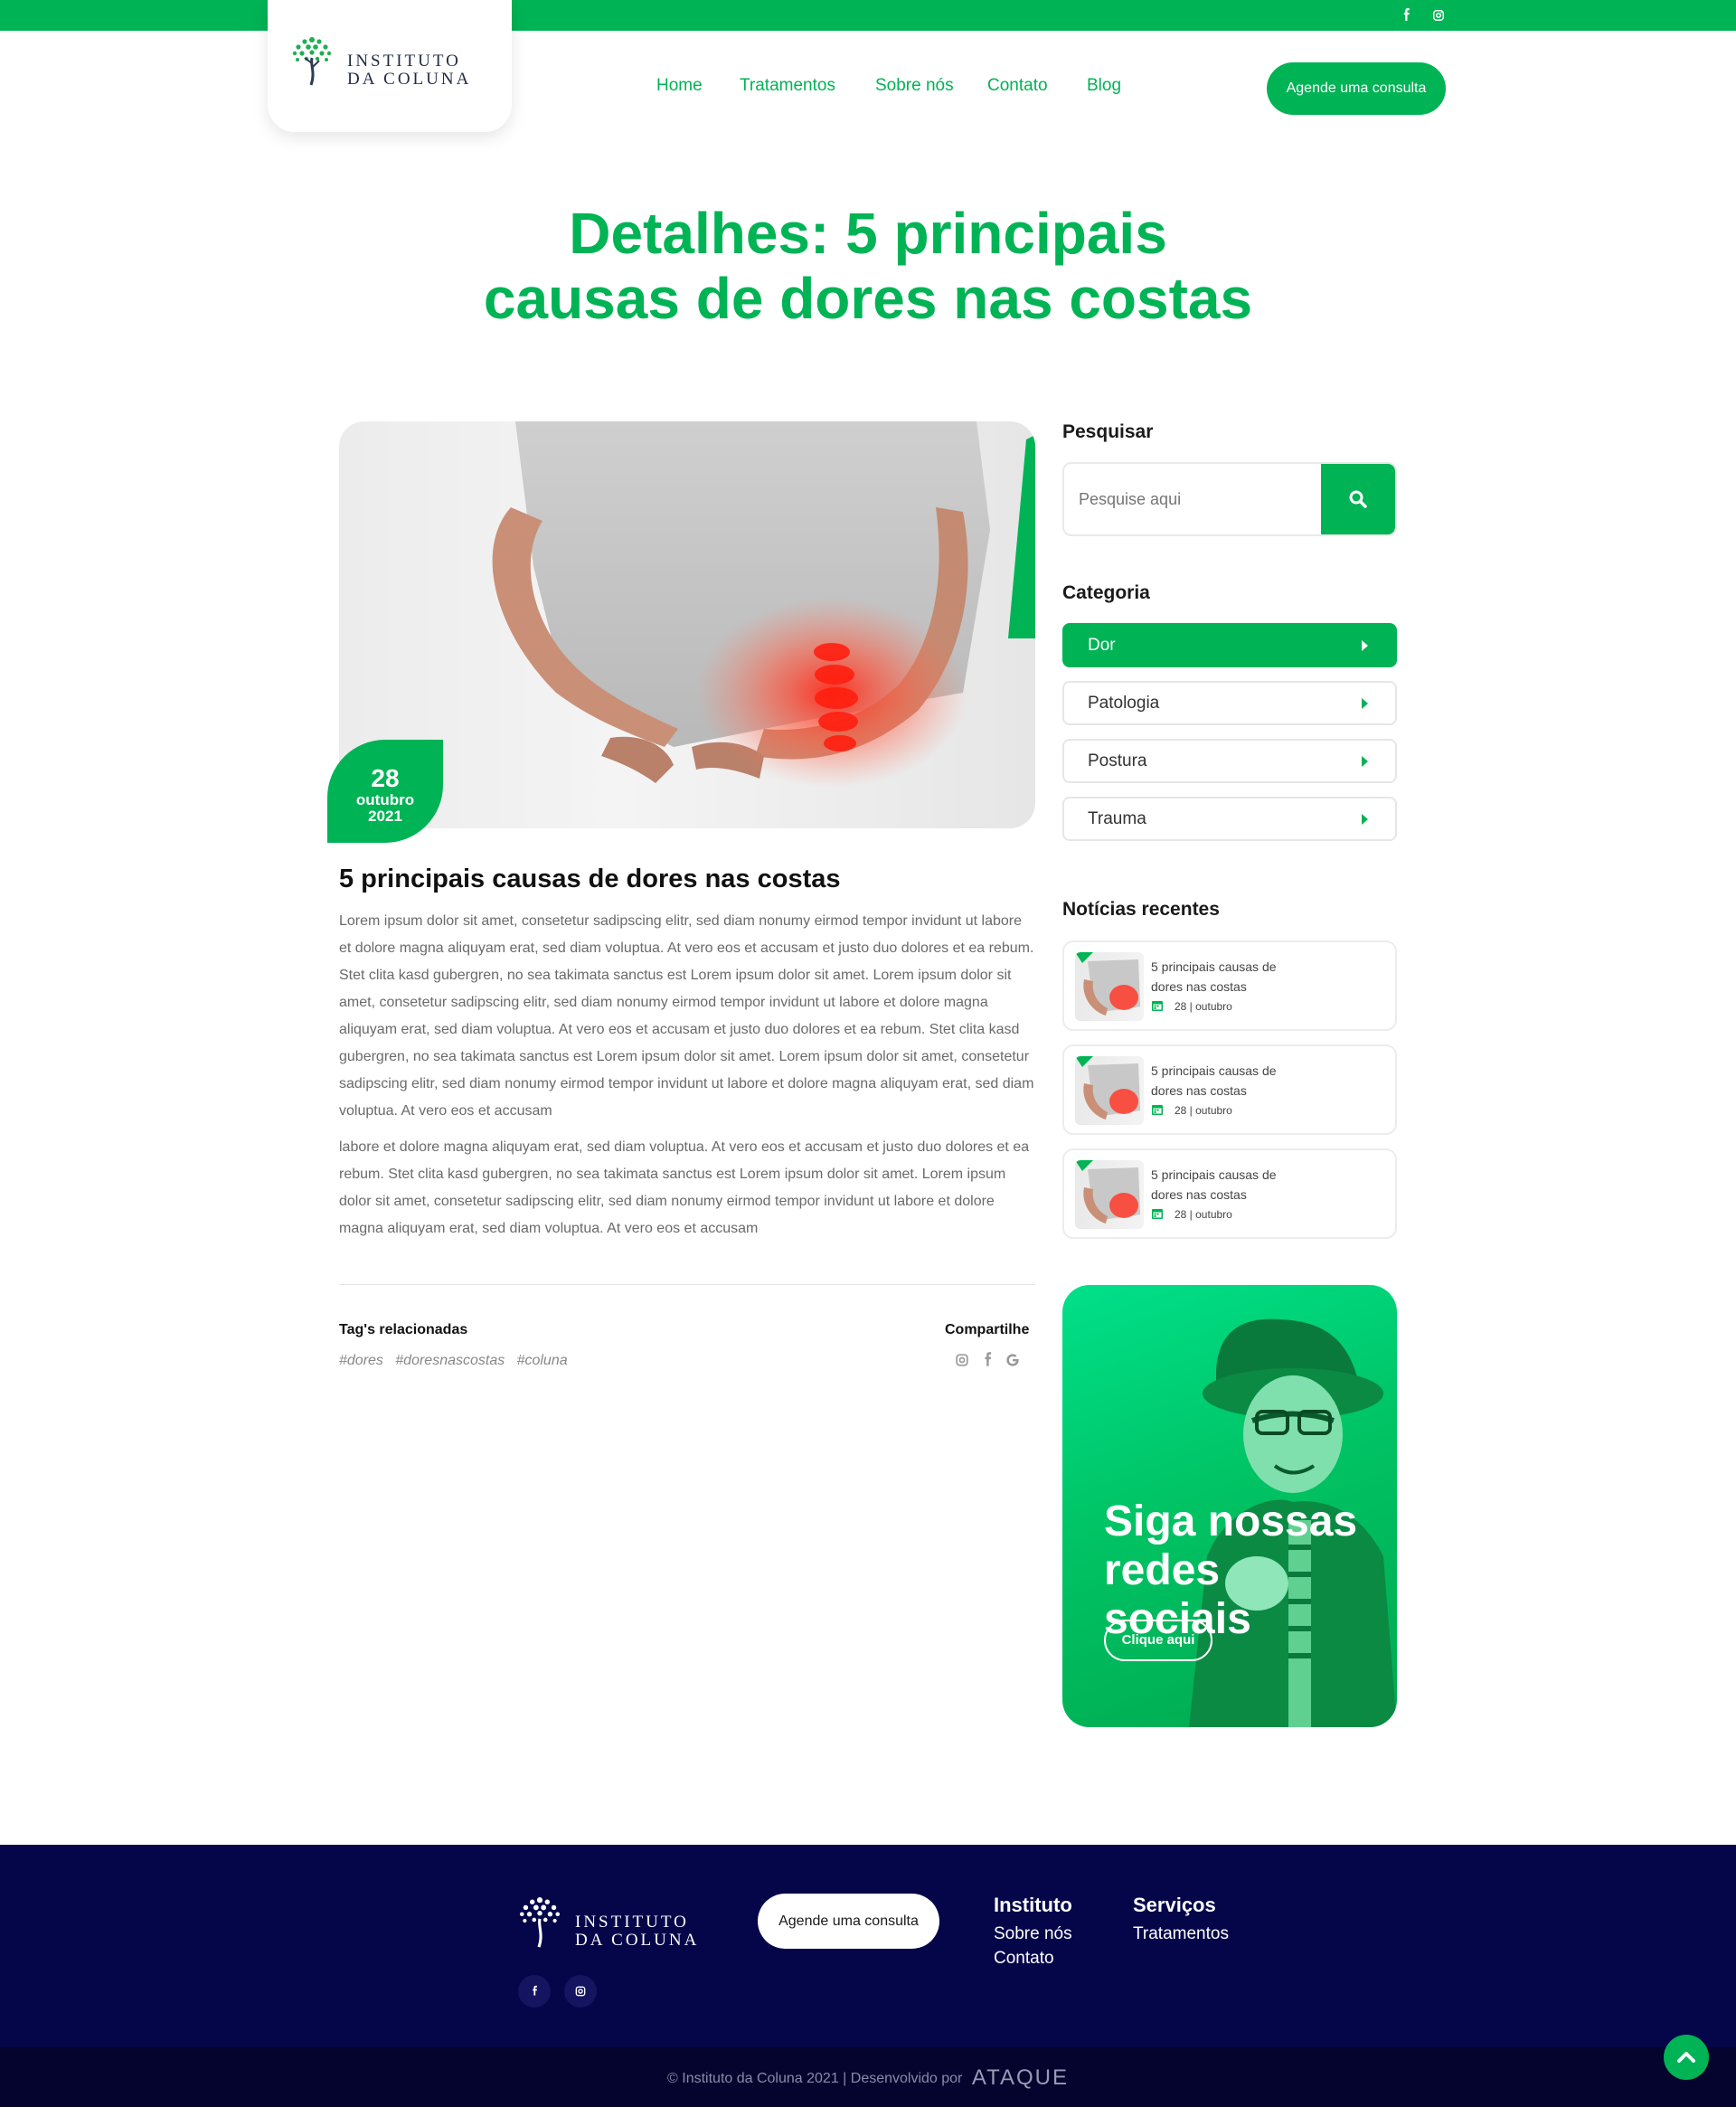  What do you see at coordinates (1229, 703) in the screenshot?
I see `category-patologia: Patologia` at bounding box center [1229, 703].